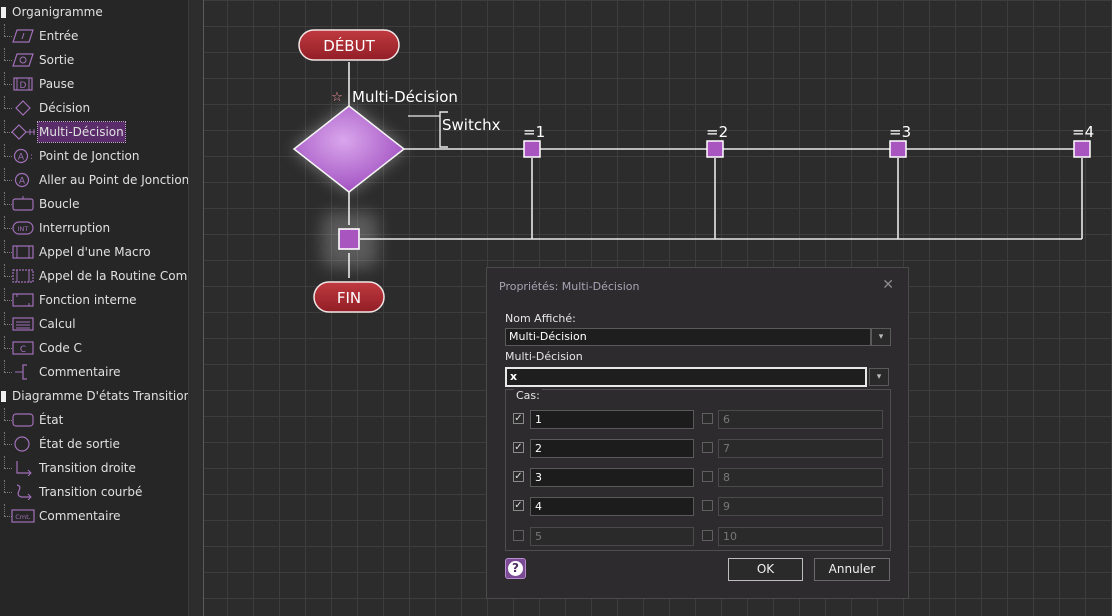  Describe the element at coordinates (518, 476) in the screenshot. I see `case-3-checkbox: ✓` at that location.